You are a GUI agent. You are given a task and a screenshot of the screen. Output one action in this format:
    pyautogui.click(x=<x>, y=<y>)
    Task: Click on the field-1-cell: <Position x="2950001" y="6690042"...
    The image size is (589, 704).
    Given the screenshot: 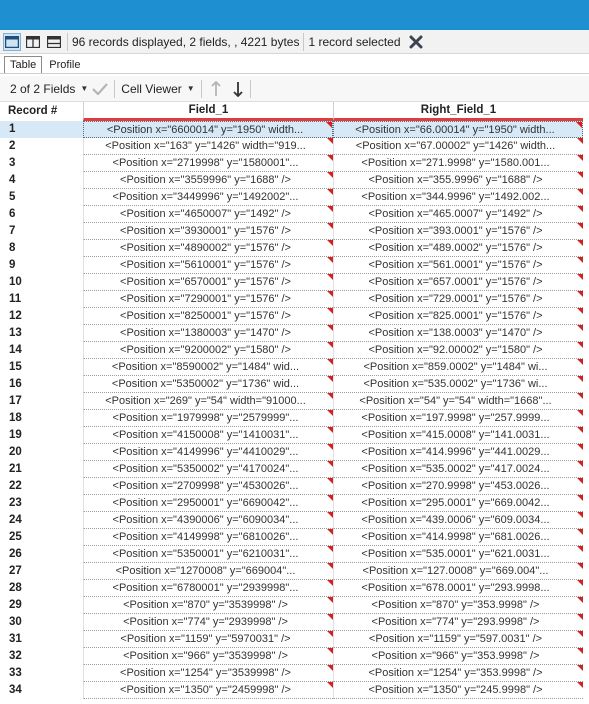 What is the action you would take?
    pyautogui.click(x=208, y=503)
    